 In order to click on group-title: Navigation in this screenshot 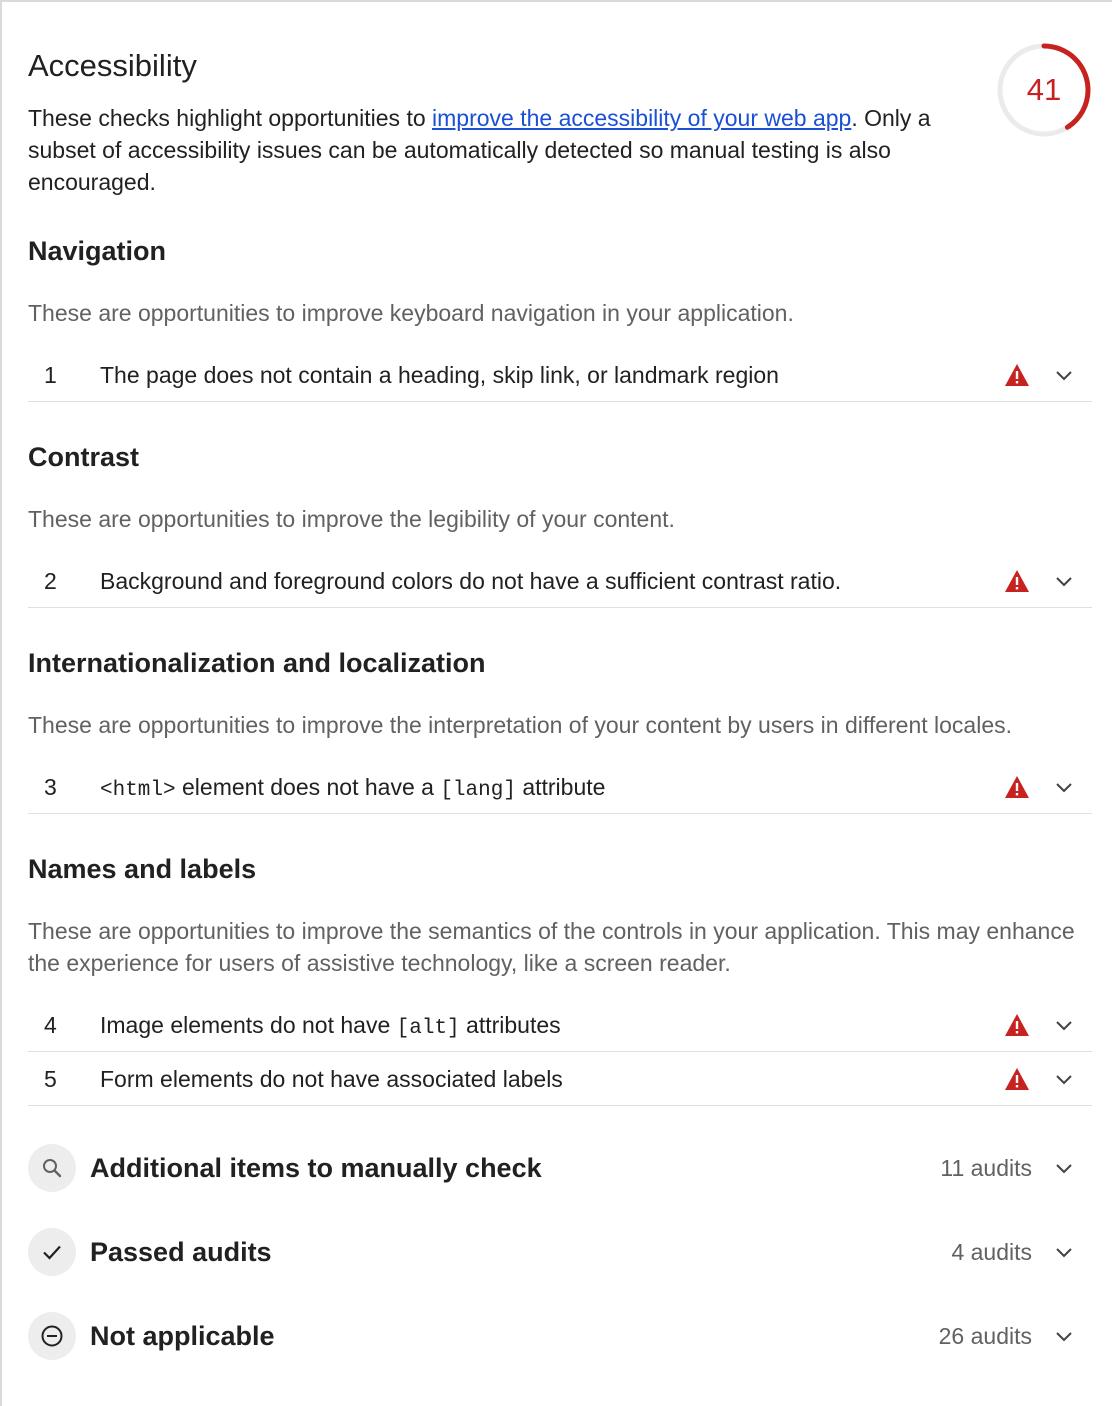, I will do `click(97, 251)`.